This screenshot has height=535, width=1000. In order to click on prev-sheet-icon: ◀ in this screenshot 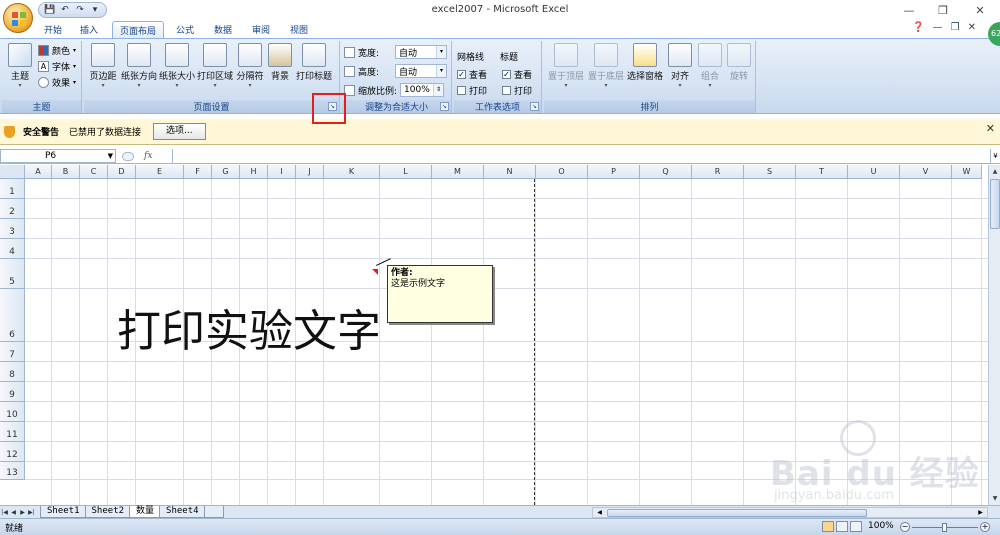, I will do `click(13, 512)`.